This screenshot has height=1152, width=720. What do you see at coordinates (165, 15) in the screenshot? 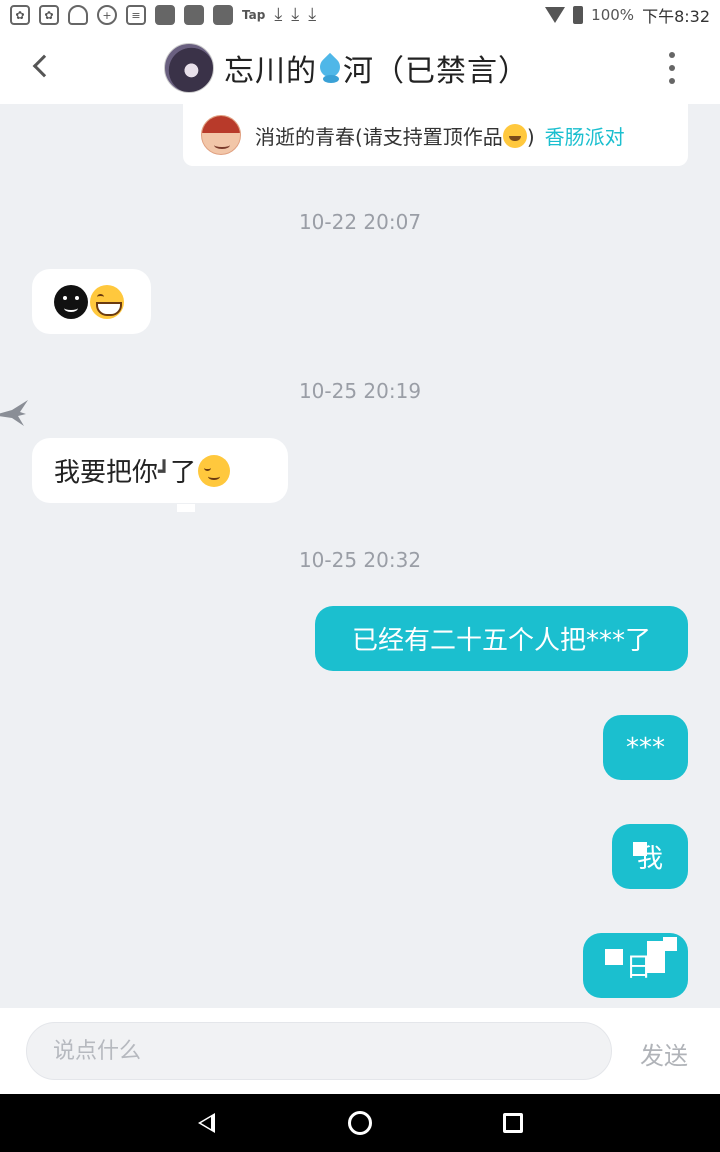
I see `image-icon` at bounding box center [165, 15].